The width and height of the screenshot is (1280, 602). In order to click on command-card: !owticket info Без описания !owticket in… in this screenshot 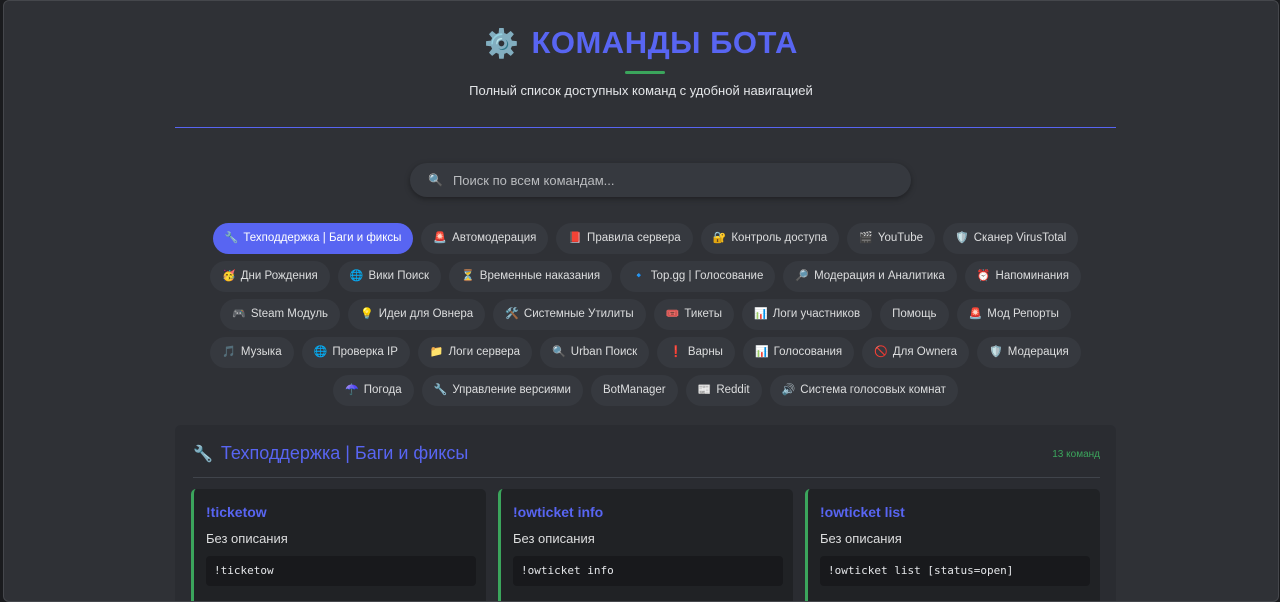, I will do `click(645, 545)`.